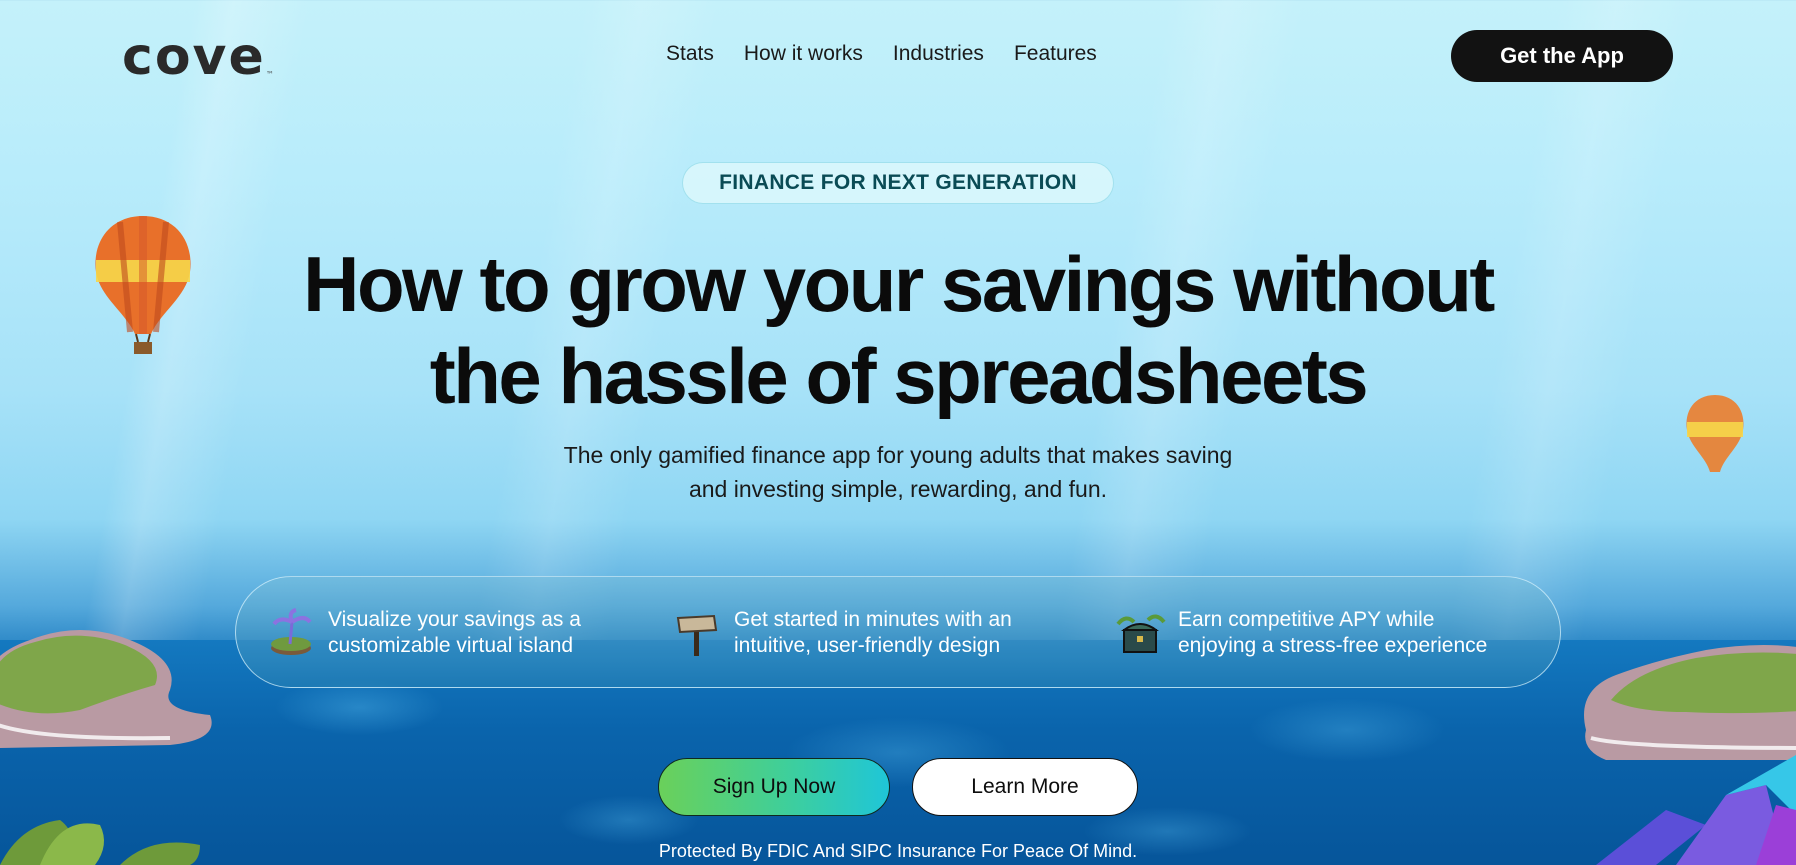  Describe the element at coordinates (881, 54) in the screenshot. I see `main-nav: Stats How it works Industries Features` at that location.